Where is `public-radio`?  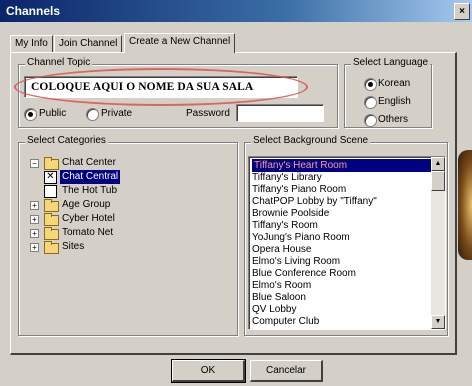
public-radio is located at coordinates (30, 114).